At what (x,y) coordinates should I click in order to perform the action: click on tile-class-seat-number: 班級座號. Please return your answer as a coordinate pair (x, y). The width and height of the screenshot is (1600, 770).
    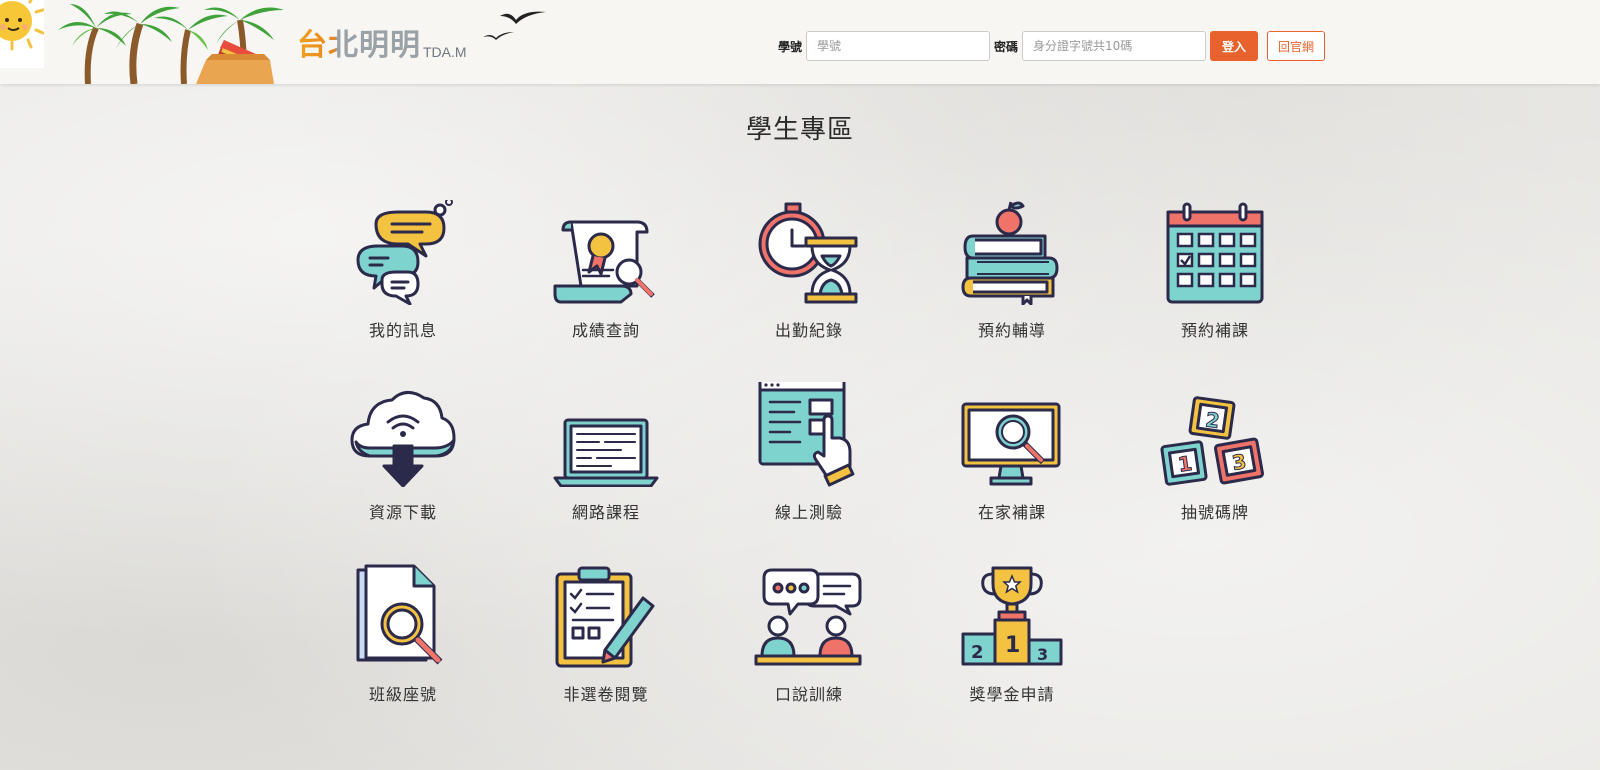
    Looking at the image, I should click on (403, 634).